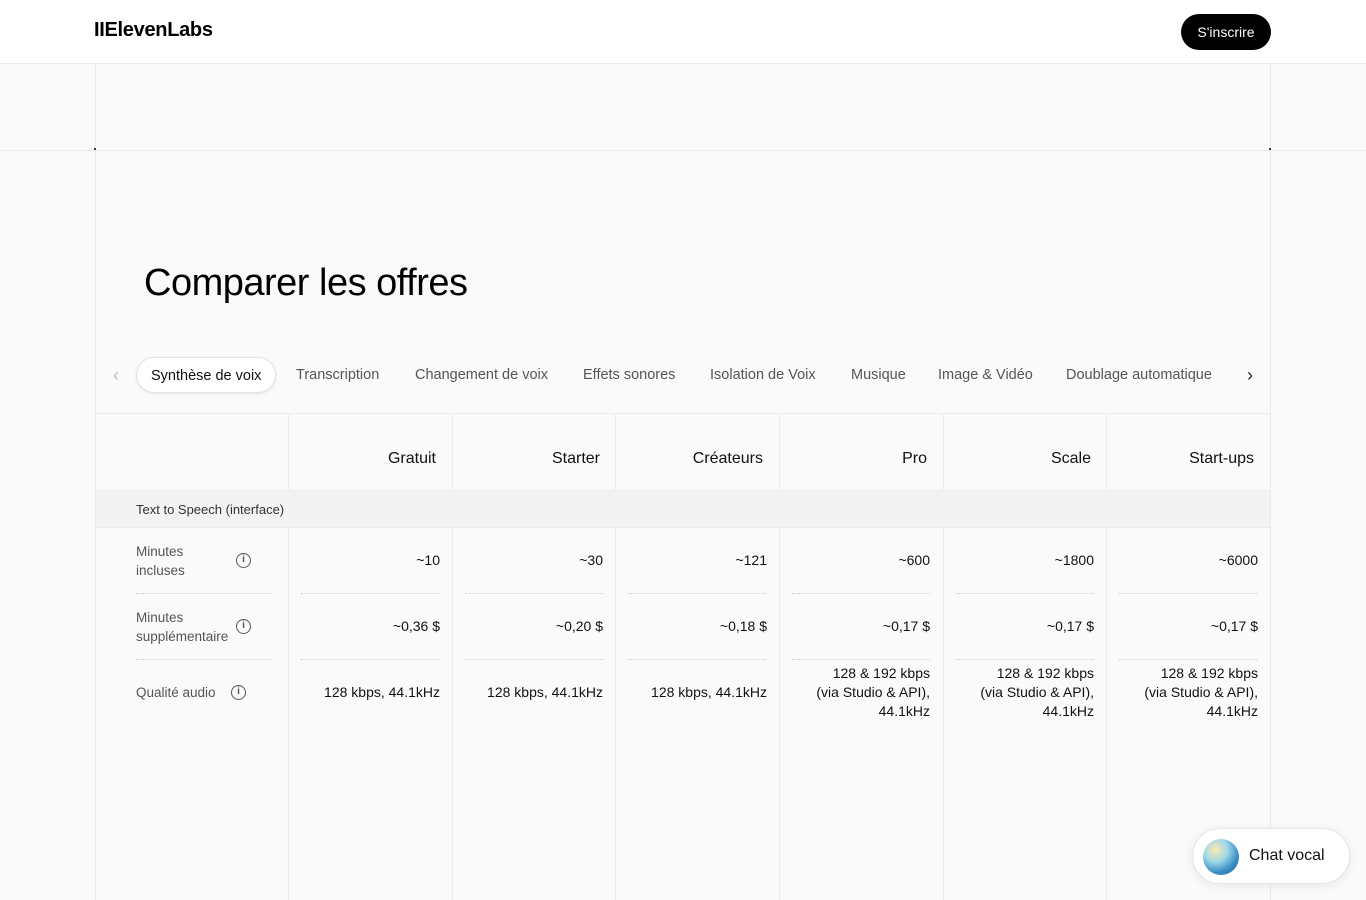  Describe the element at coordinates (1074, 560) in the screenshot. I see `cell-value: ~1800` at that location.